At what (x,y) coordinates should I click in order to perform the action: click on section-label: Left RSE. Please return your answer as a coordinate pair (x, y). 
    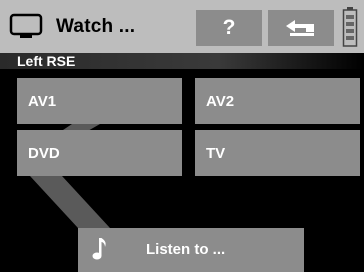
    Looking at the image, I should click on (46, 61).